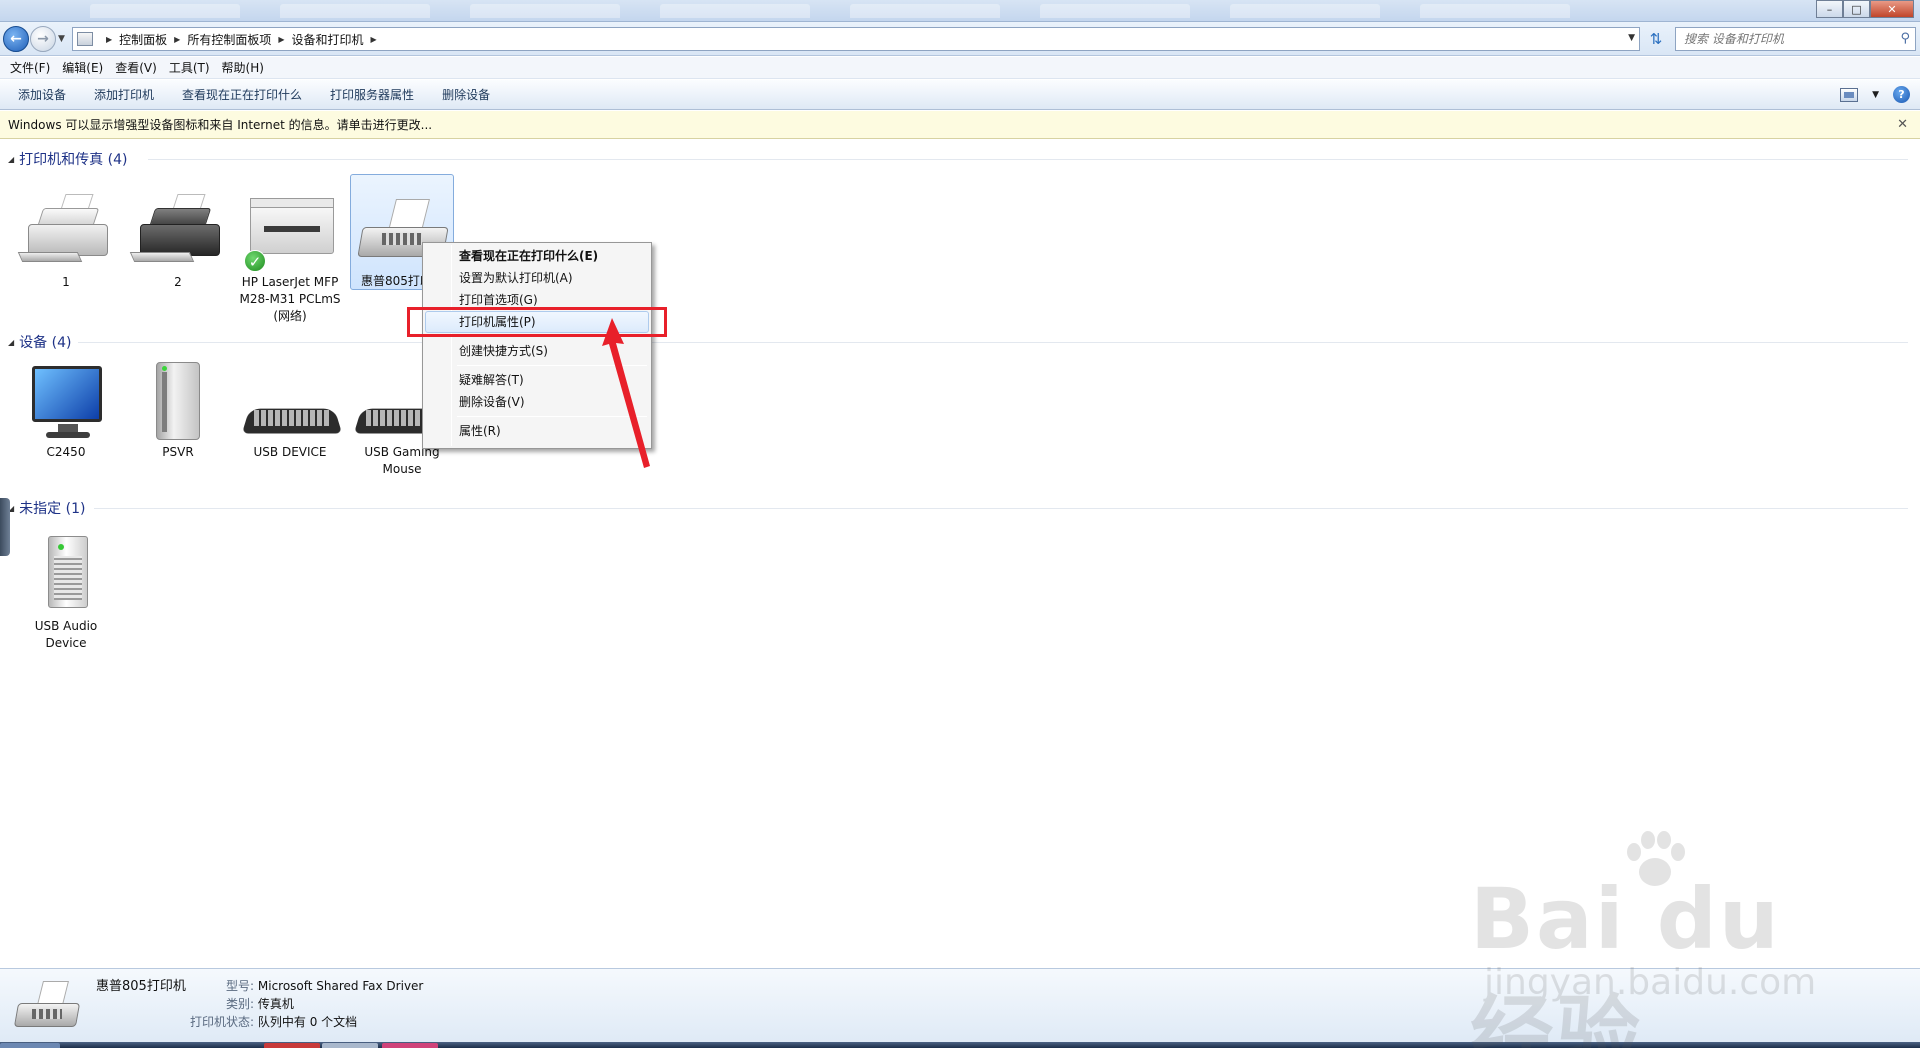 The width and height of the screenshot is (1920, 1048). What do you see at coordinates (143, 39) in the screenshot?
I see `breadcrumb-control-panel: 控制面板` at bounding box center [143, 39].